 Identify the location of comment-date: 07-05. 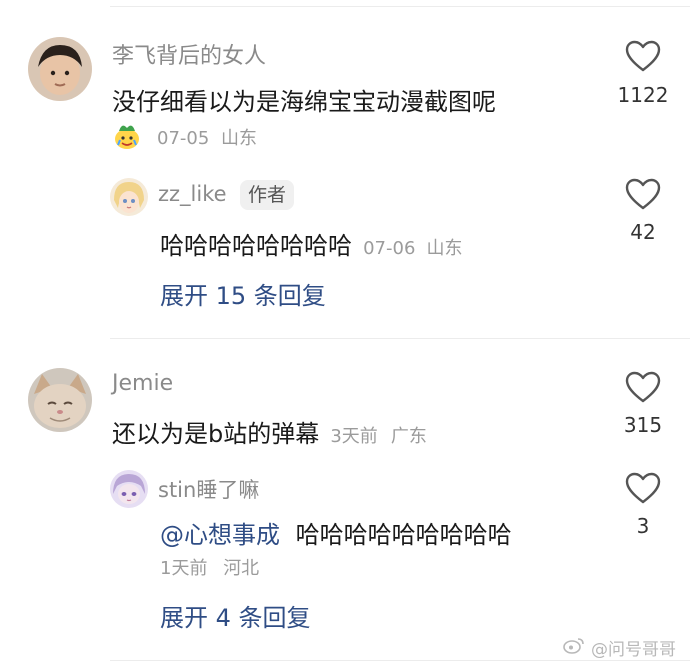
(183, 138).